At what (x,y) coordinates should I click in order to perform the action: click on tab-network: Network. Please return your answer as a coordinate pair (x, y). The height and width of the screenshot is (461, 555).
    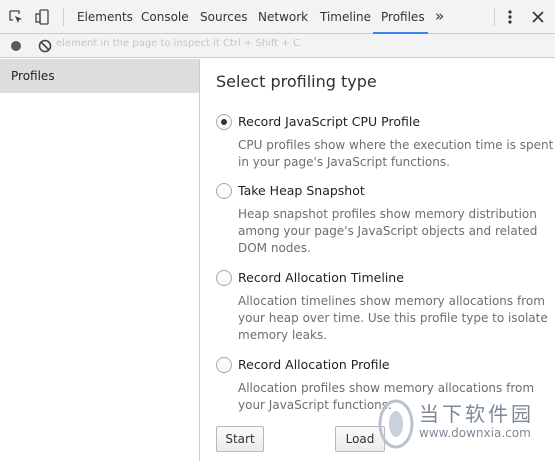
    Looking at the image, I should click on (283, 17).